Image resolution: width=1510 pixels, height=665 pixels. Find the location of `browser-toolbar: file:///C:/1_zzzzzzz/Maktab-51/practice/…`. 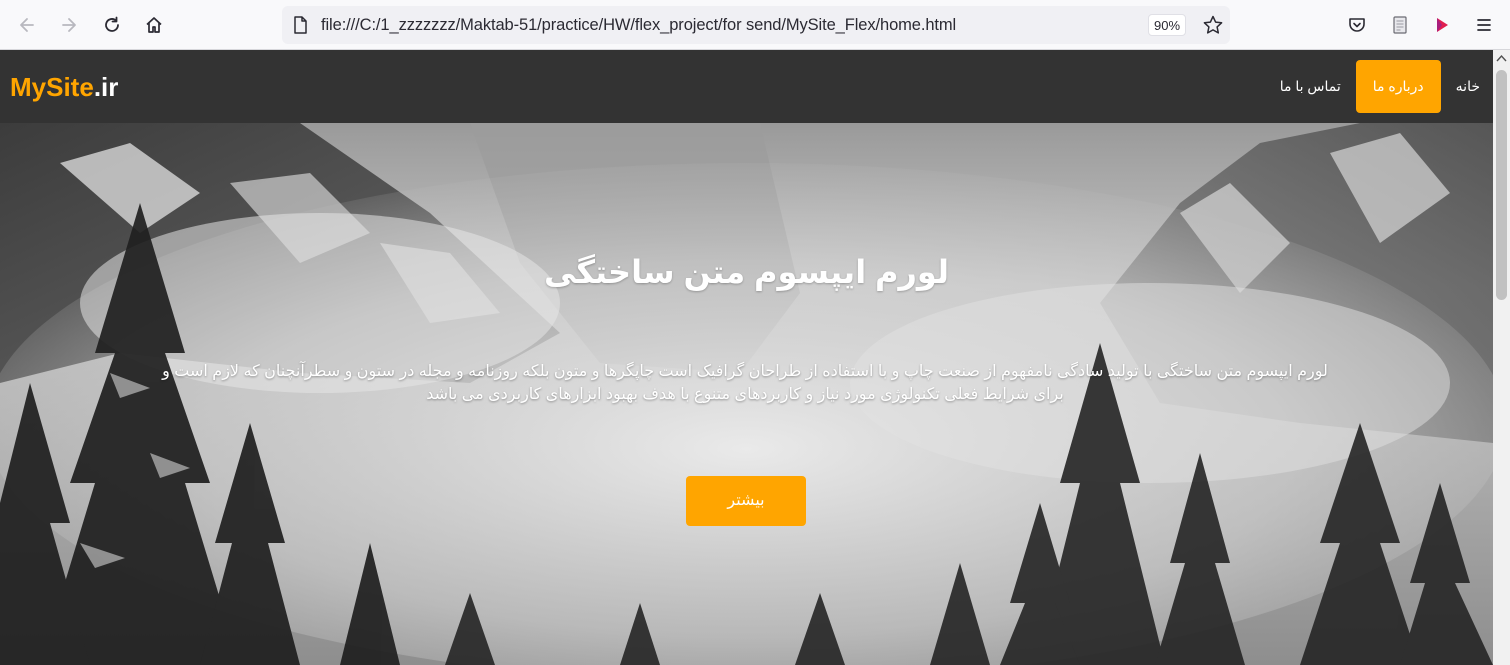

browser-toolbar: file:///C:/1_zzzzzzz/Maktab-51/practice/… is located at coordinates (755, 25).